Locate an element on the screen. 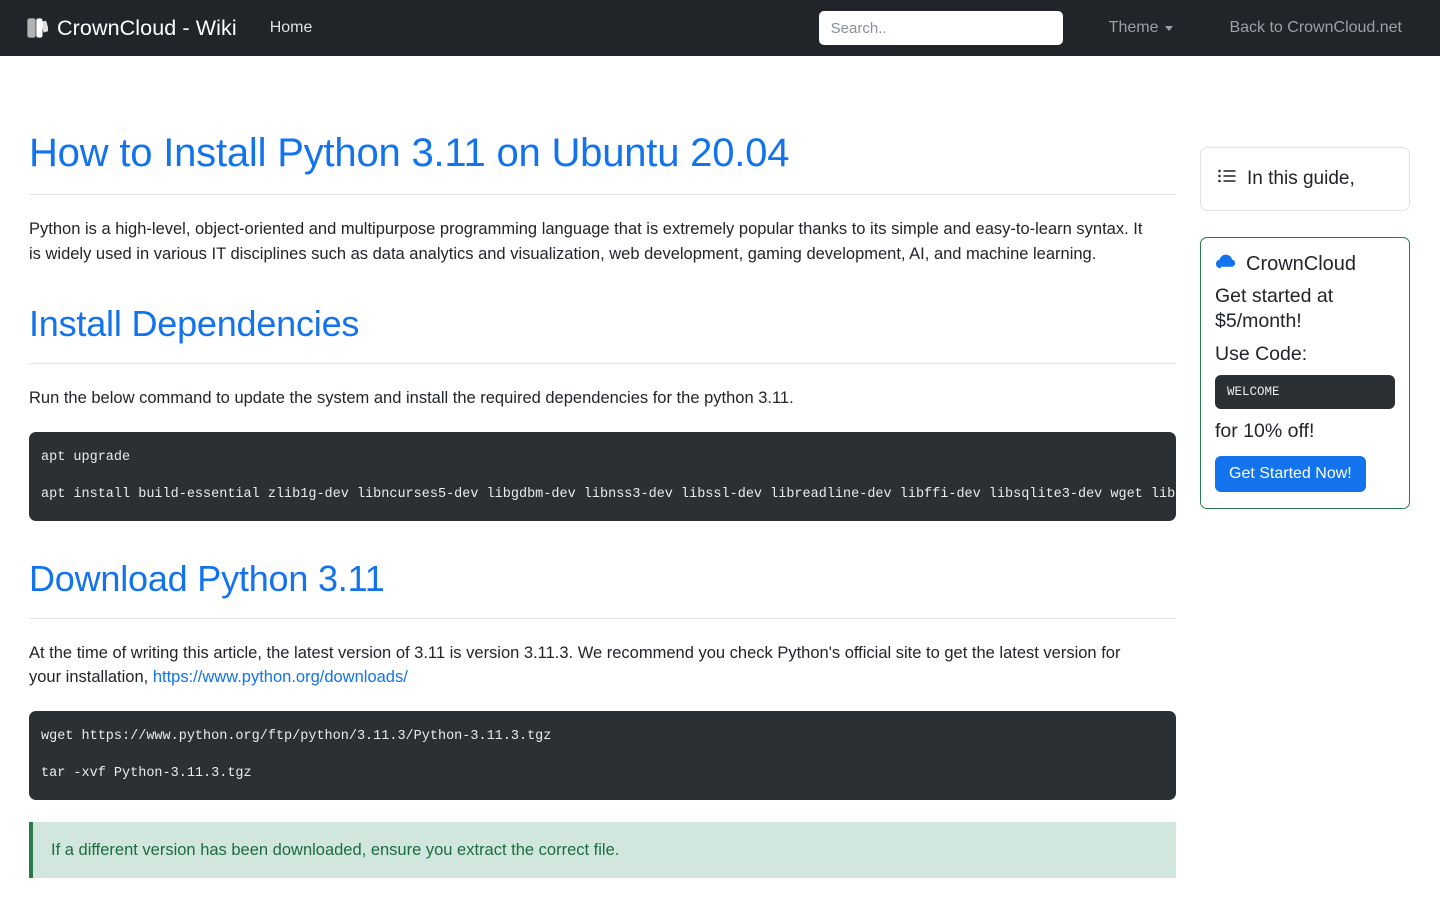 This screenshot has height=900, width=1440. promo-brand: CrownCloud is located at coordinates (1305, 264).